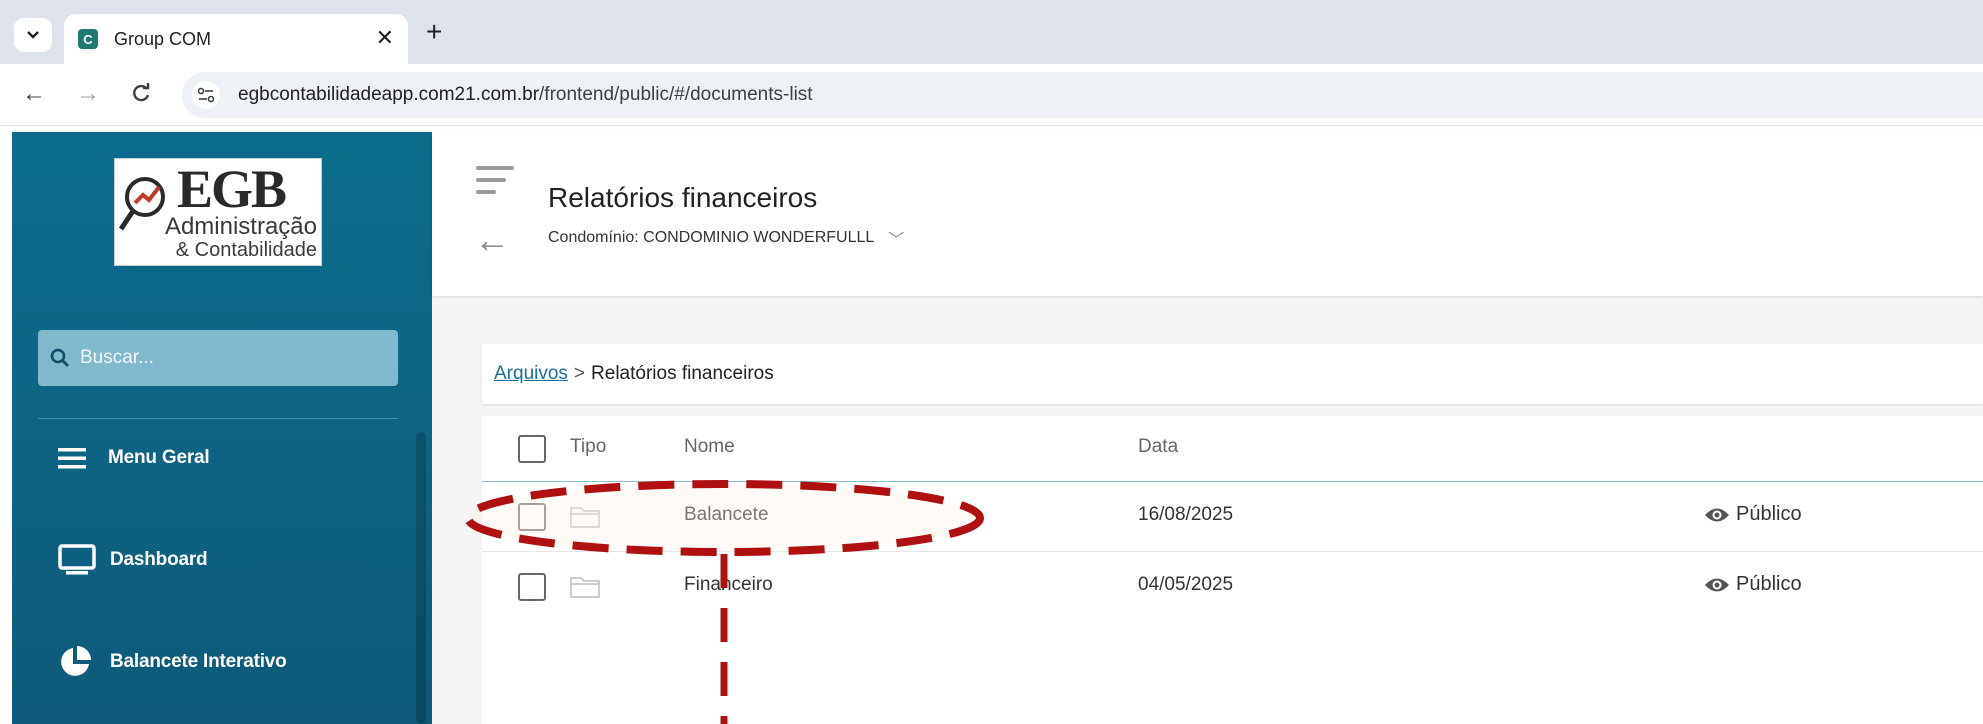 The image size is (1983, 724). I want to click on sidebar-item-menu-geral: Menu Geral, so click(218, 458).